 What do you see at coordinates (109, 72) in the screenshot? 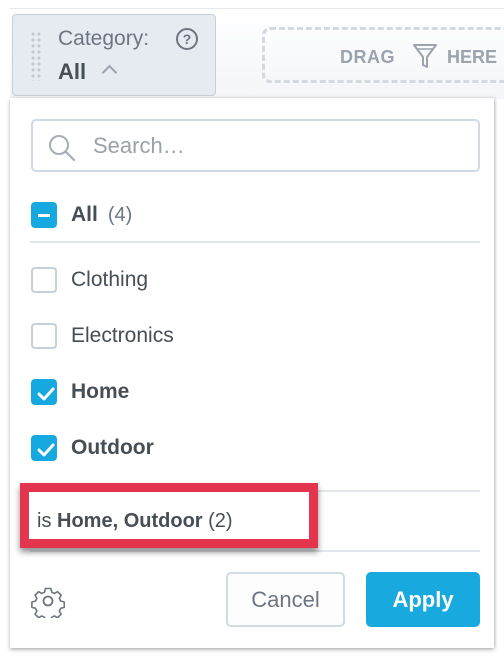
I see `chevron-up-icon` at bounding box center [109, 72].